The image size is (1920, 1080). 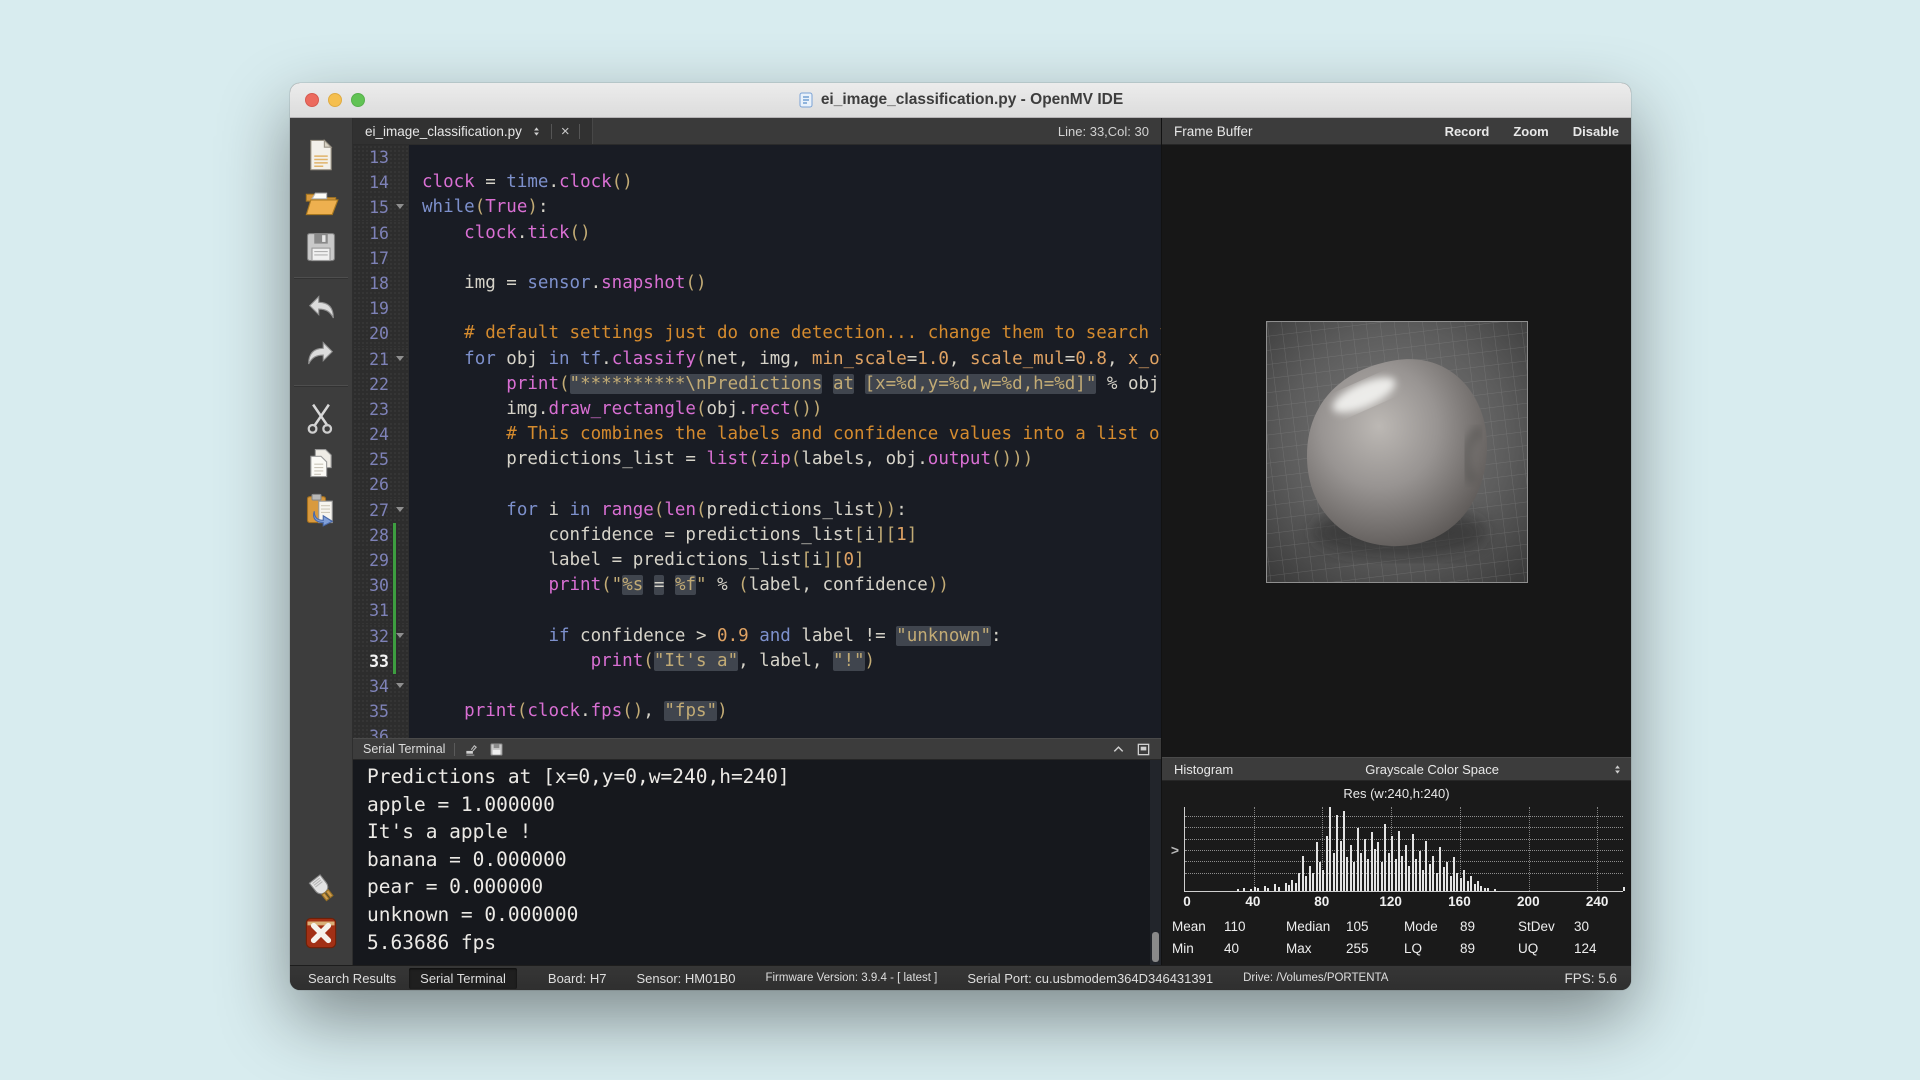 What do you see at coordinates (686, 978) in the screenshot?
I see `statusbar-sensor: Sensor: HM01B0` at bounding box center [686, 978].